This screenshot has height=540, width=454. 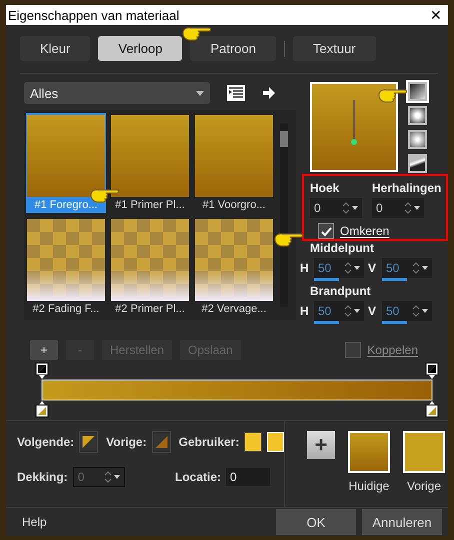 What do you see at coordinates (42, 477) in the screenshot?
I see `field-label: Dekking:` at bounding box center [42, 477].